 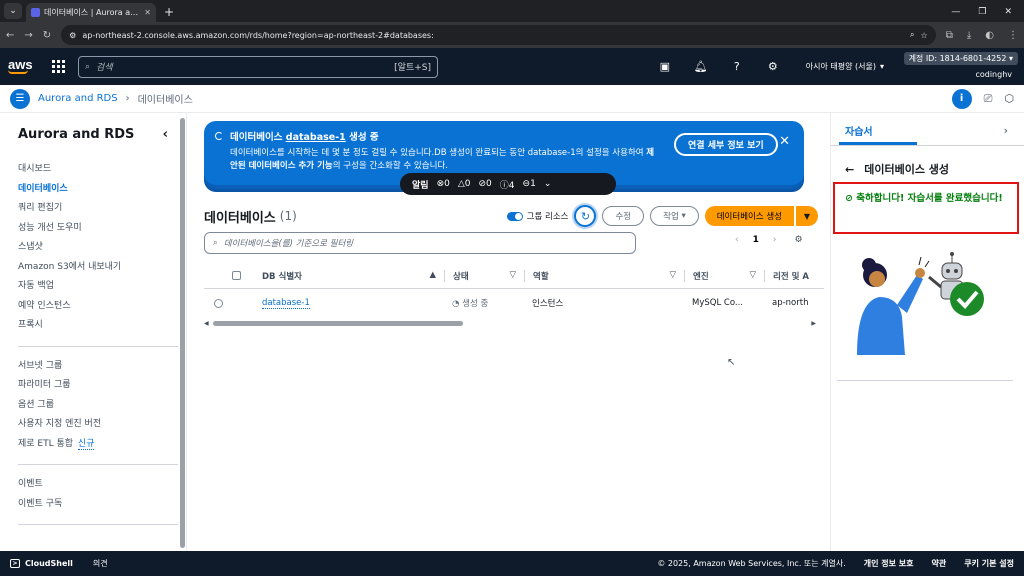 What do you see at coordinates (585, 216) in the screenshot?
I see `refresh-button: ↻` at bounding box center [585, 216].